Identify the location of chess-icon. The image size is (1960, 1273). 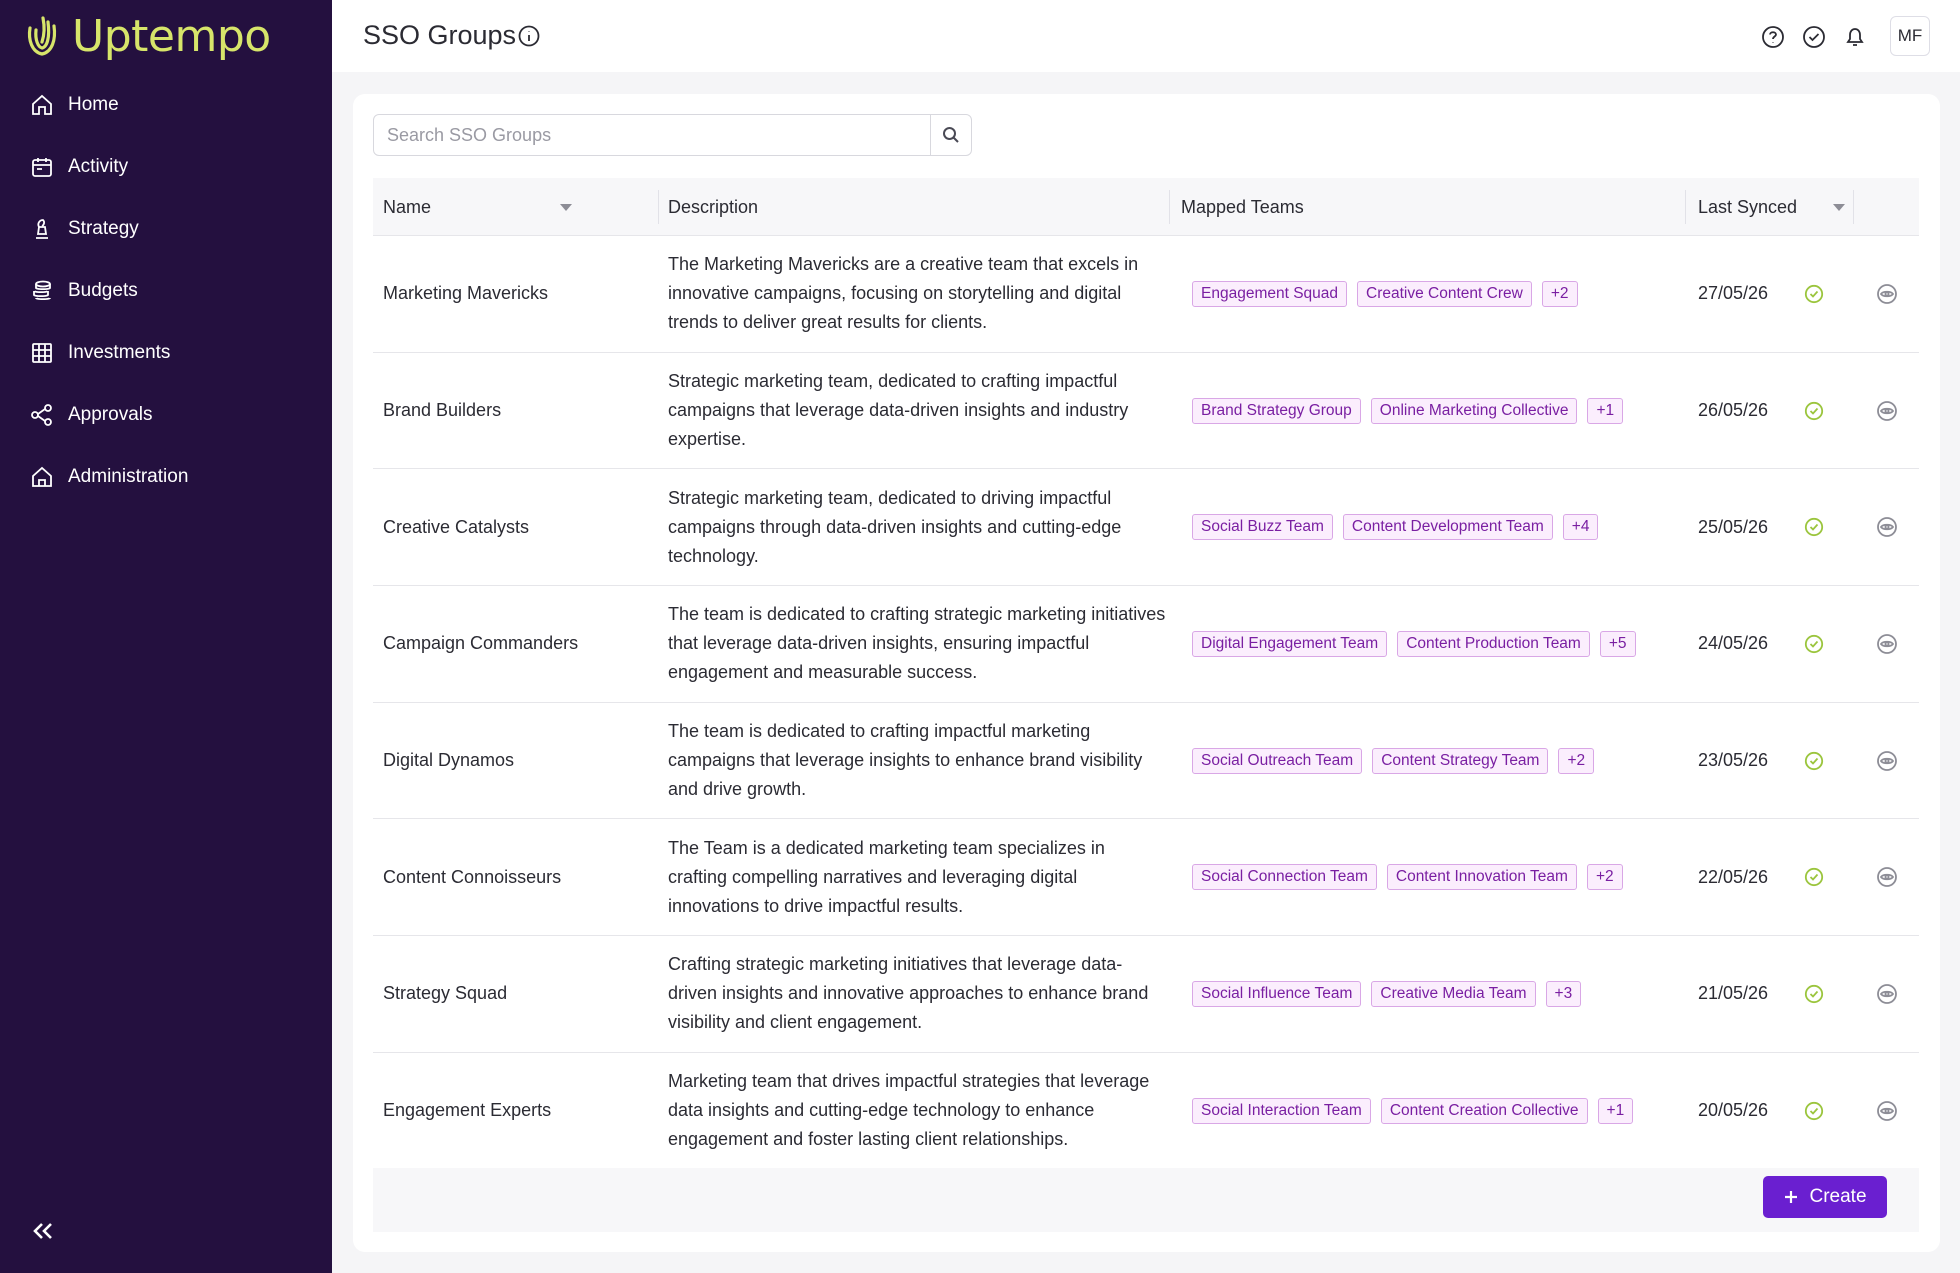
(42, 229).